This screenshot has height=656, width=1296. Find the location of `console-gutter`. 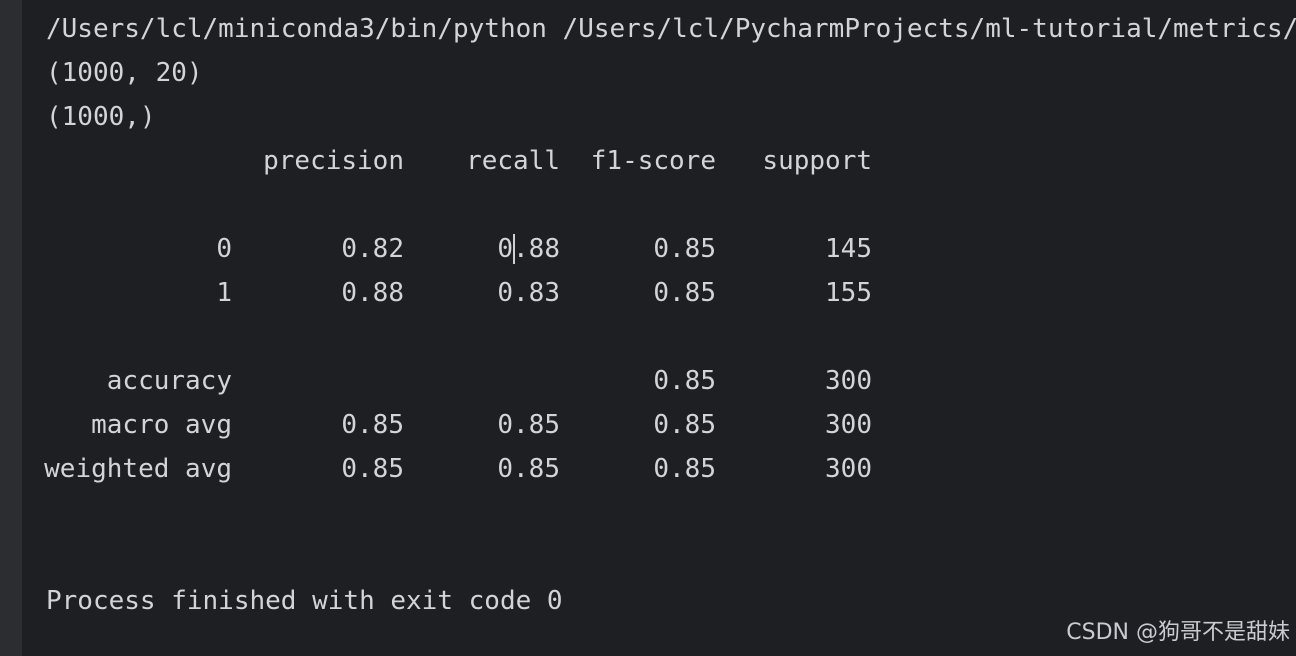

console-gutter is located at coordinates (11, 328).